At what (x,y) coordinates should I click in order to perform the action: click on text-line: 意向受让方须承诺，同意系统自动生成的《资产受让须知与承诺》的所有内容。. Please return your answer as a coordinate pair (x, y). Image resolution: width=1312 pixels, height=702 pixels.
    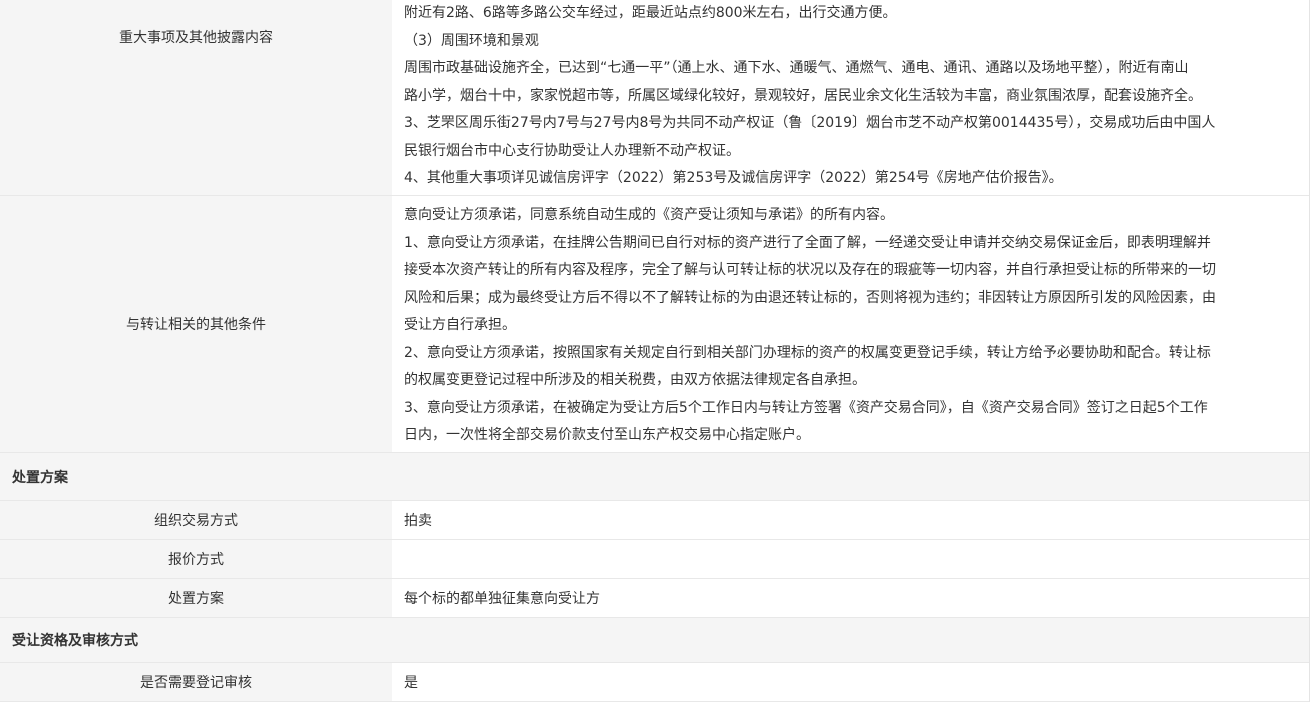
    Looking at the image, I should click on (649, 215).